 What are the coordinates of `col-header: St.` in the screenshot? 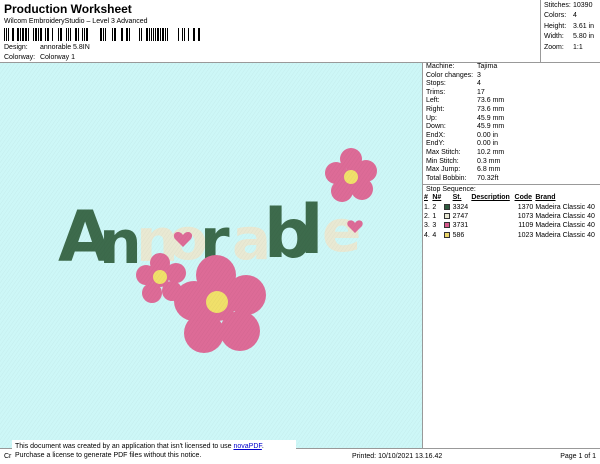 It's located at (457, 198).